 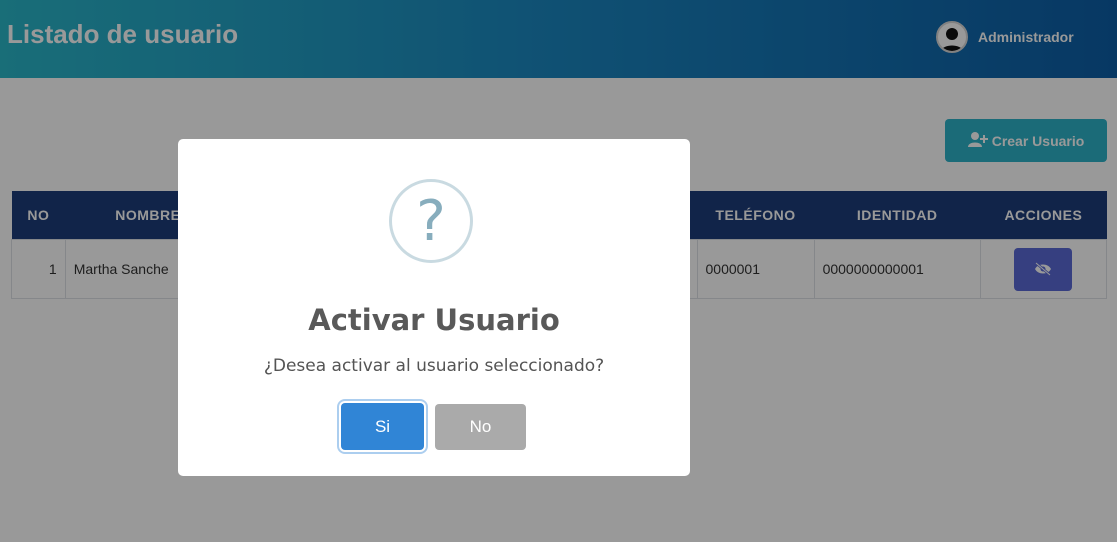 I want to click on cancel-button: No, so click(x=480, y=427).